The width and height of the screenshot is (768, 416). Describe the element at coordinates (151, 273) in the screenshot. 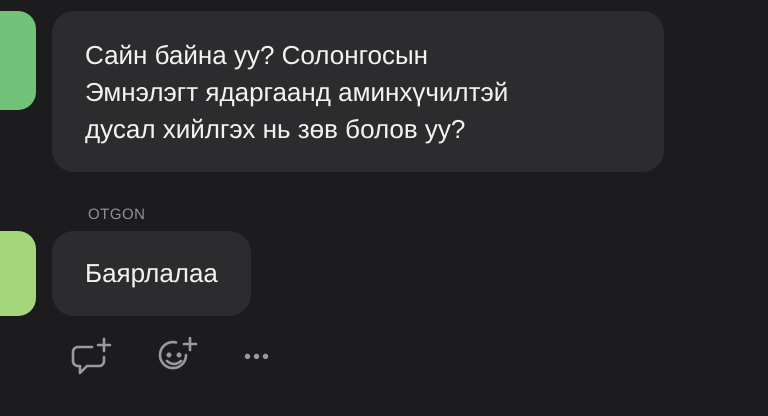

I see `message-bubble: Баярлалаа` at that location.